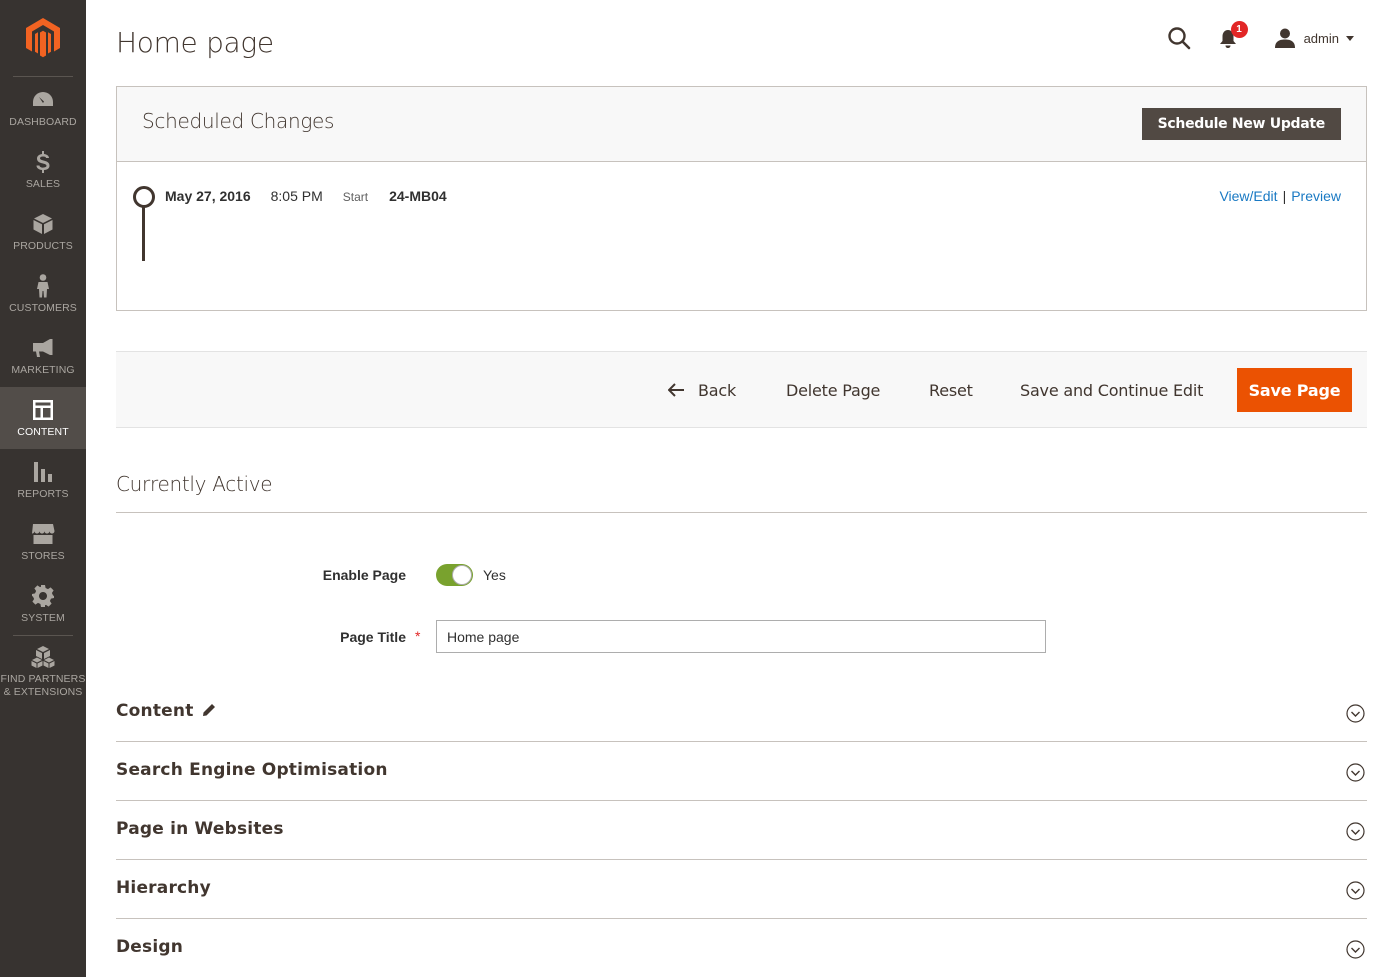 The image size is (1396, 977). What do you see at coordinates (373, 637) in the screenshot?
I see `page-title-label: Page Title` at bounding box center [373, 637].